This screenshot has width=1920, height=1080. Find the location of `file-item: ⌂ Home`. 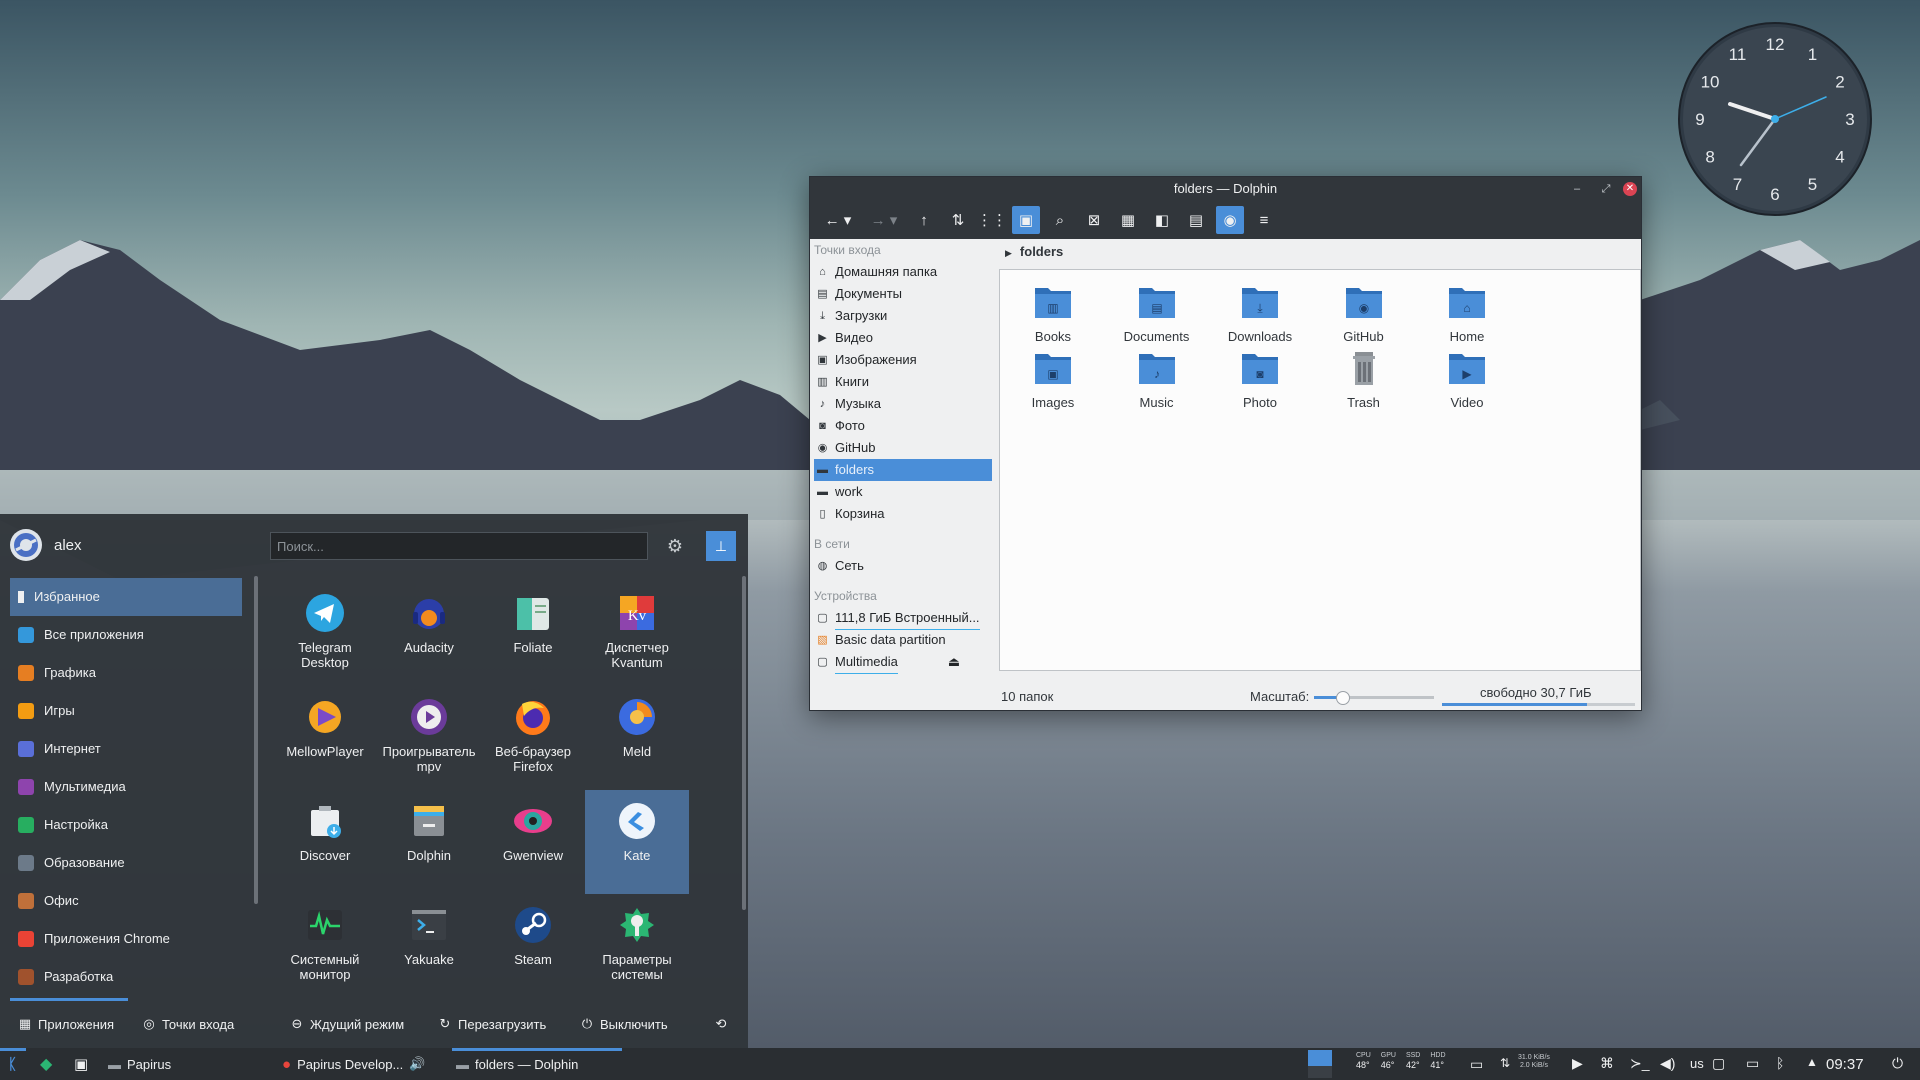

file-item: ⌂ Home is located at coordinates (1467, 312).